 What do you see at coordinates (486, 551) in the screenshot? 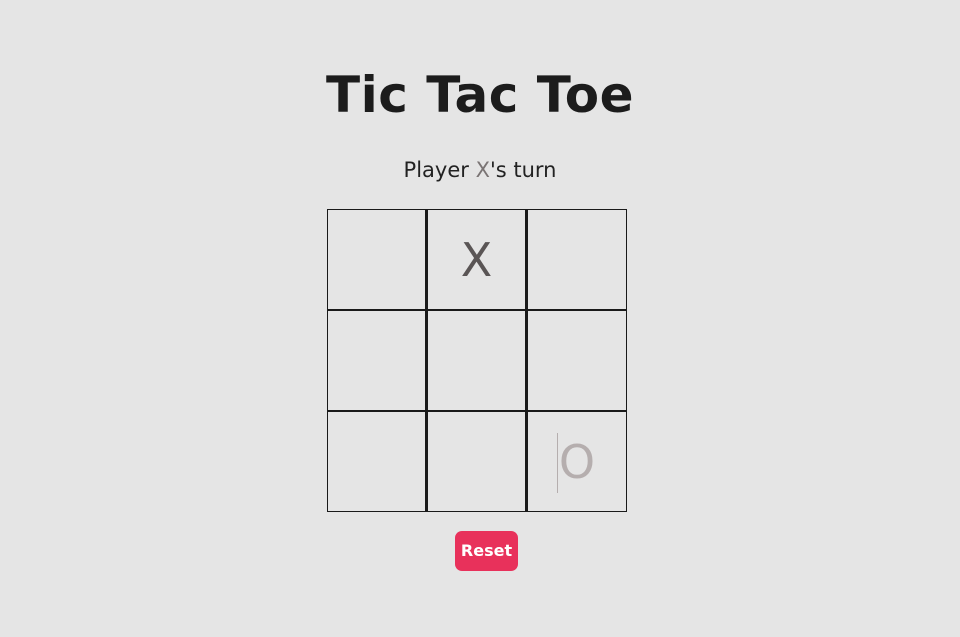
I see `reset-button: Reset` at bounding box center [486, 551].